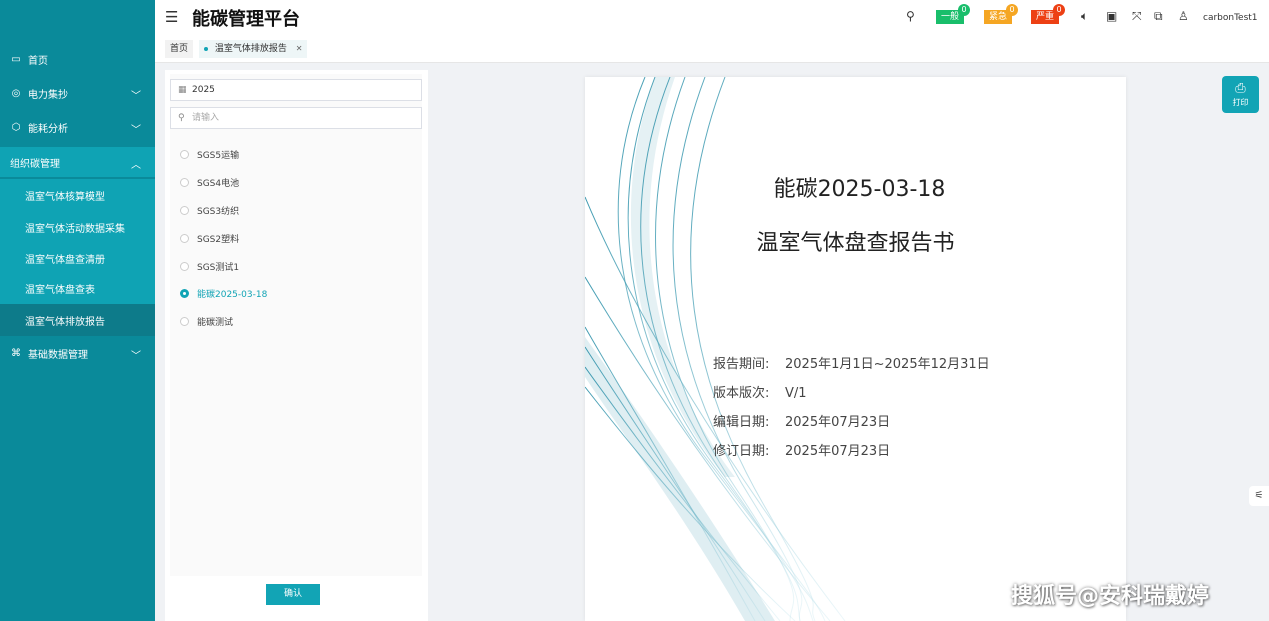  What do you see at coordinates (1240, 88) in the screenshot?
I see `printer-icon: ⎙` at bounding box center [1240, 88].